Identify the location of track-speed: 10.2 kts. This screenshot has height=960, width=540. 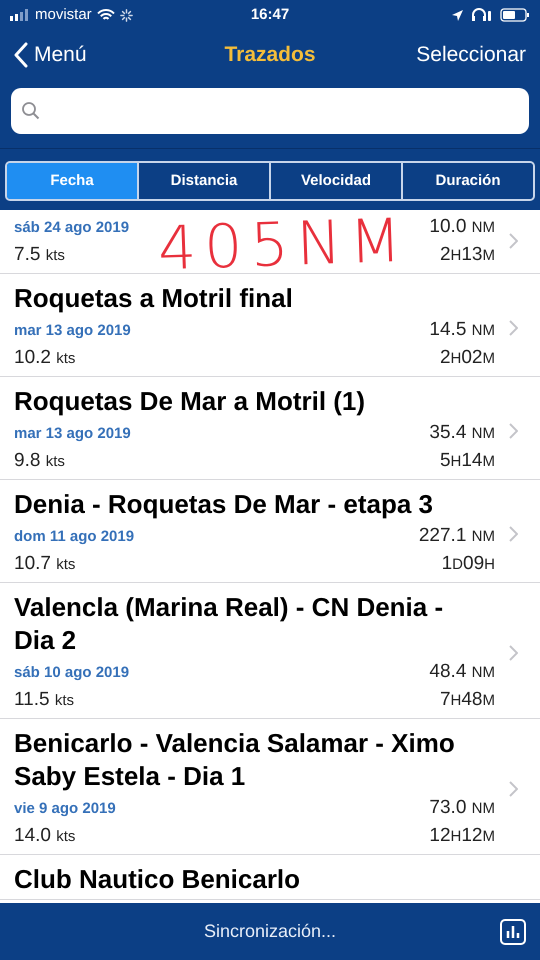
(45, 358).